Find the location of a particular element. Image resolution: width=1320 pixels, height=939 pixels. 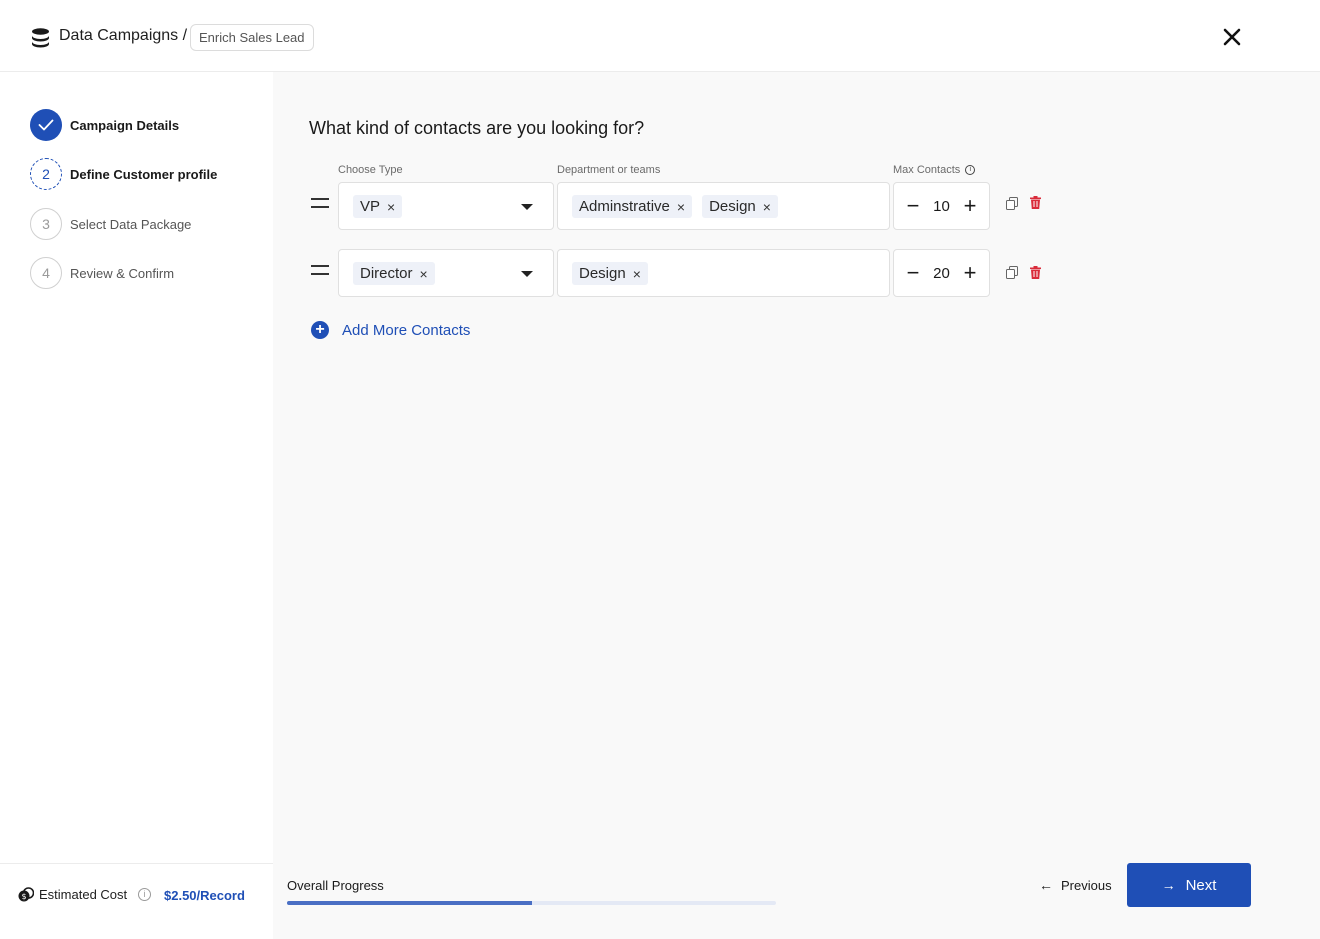

previous-button: ← Previous is located at coordinates (1075, 885).